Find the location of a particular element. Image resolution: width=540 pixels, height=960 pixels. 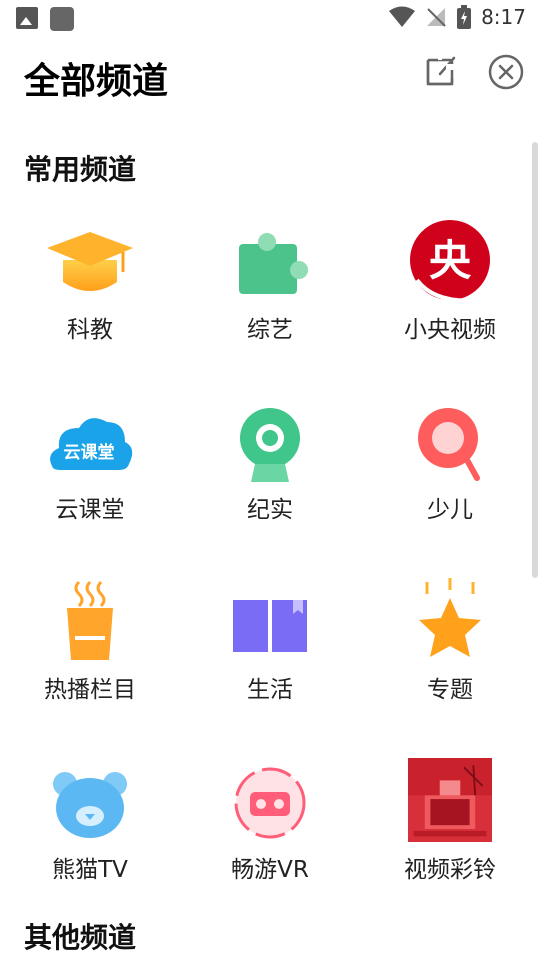

channel-label: 纪实 is located at coordinates (270, 510).